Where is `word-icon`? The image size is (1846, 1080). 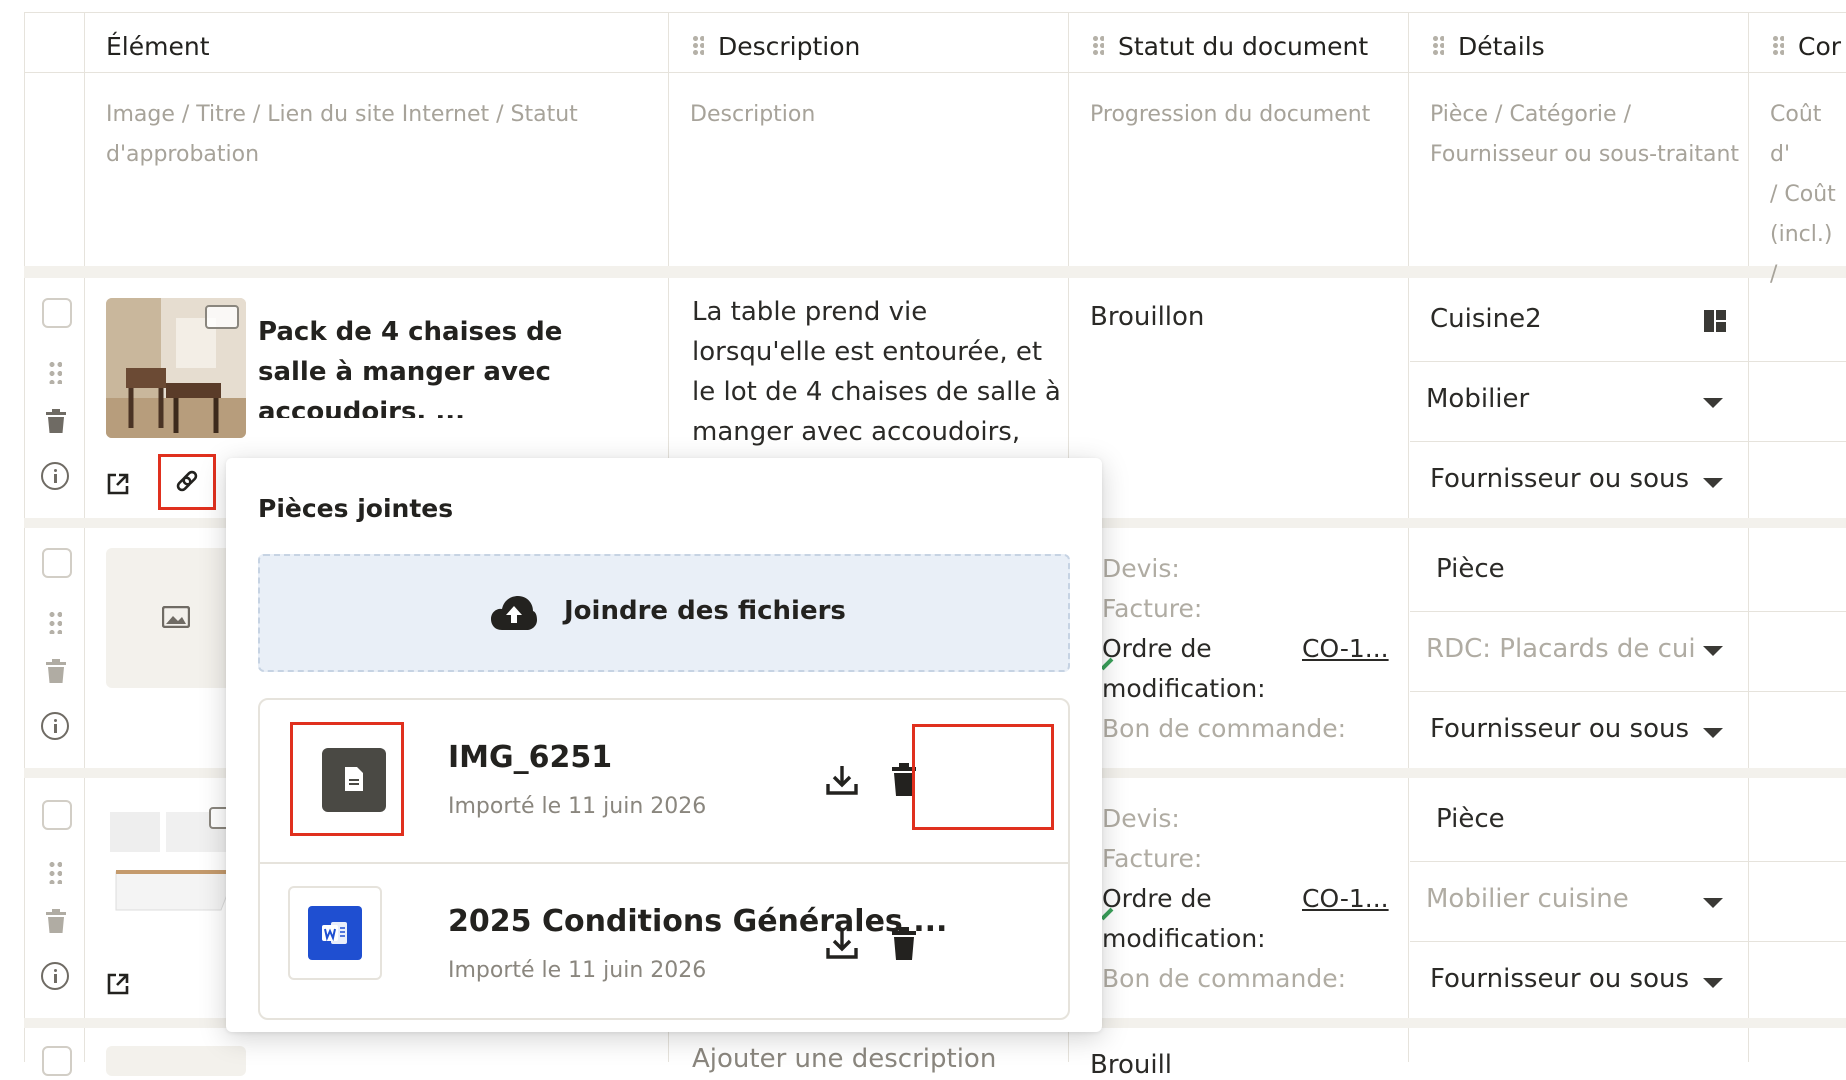
word-icon is located at coordinates (335, 933).